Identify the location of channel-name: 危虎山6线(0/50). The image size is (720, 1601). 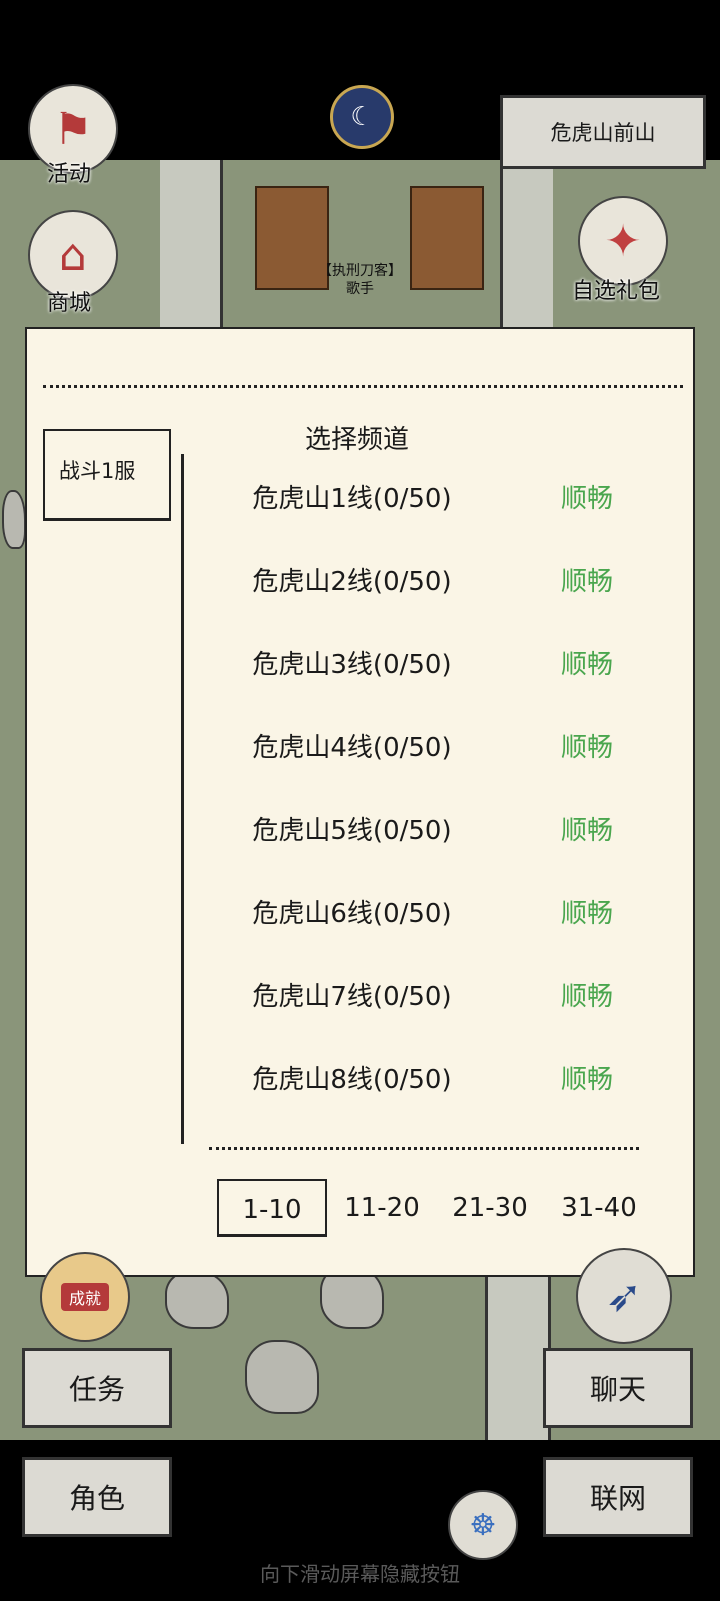
(352, 914).